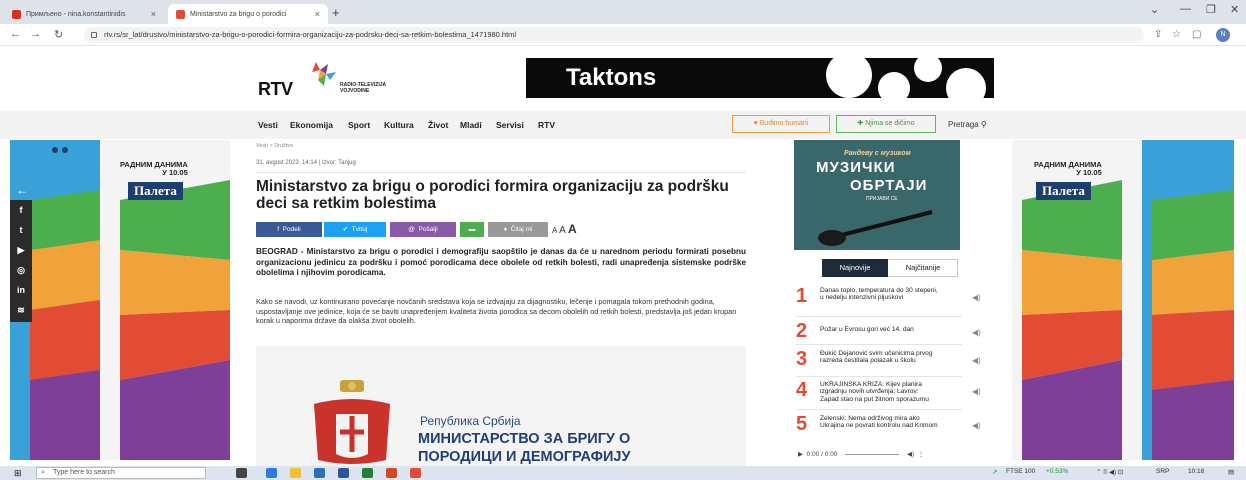 This screenshot has height=480, width=1246. I want to click on back-icon: ←, so click(15, 34).